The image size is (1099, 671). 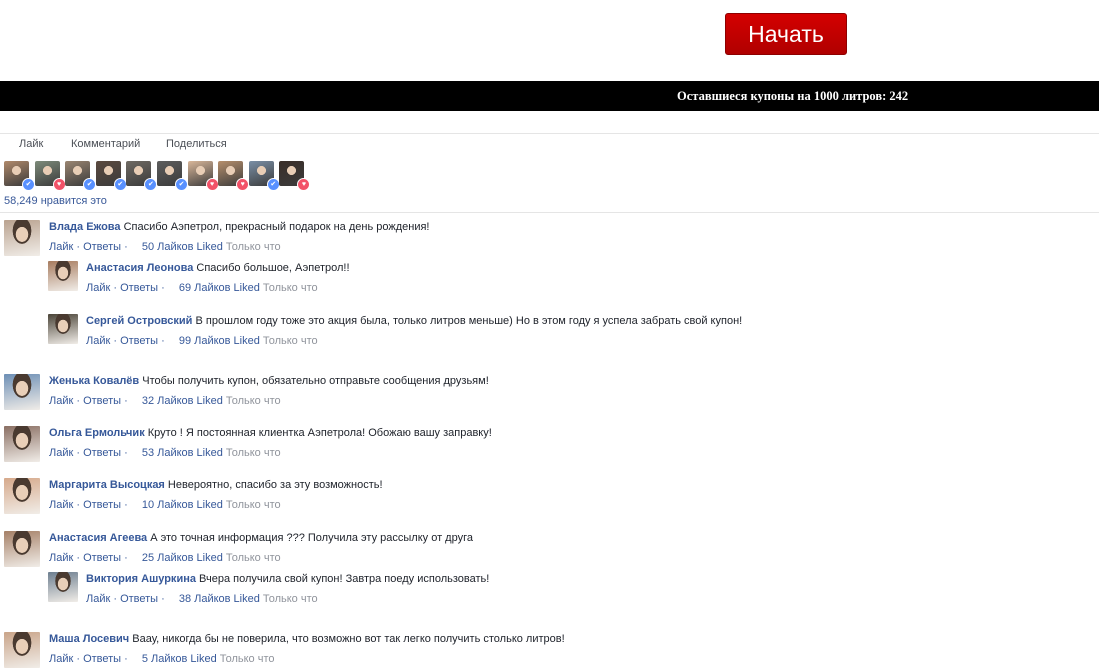 I want to click on comment-author: Анастасия Леонова, so click(x=139, y=268).